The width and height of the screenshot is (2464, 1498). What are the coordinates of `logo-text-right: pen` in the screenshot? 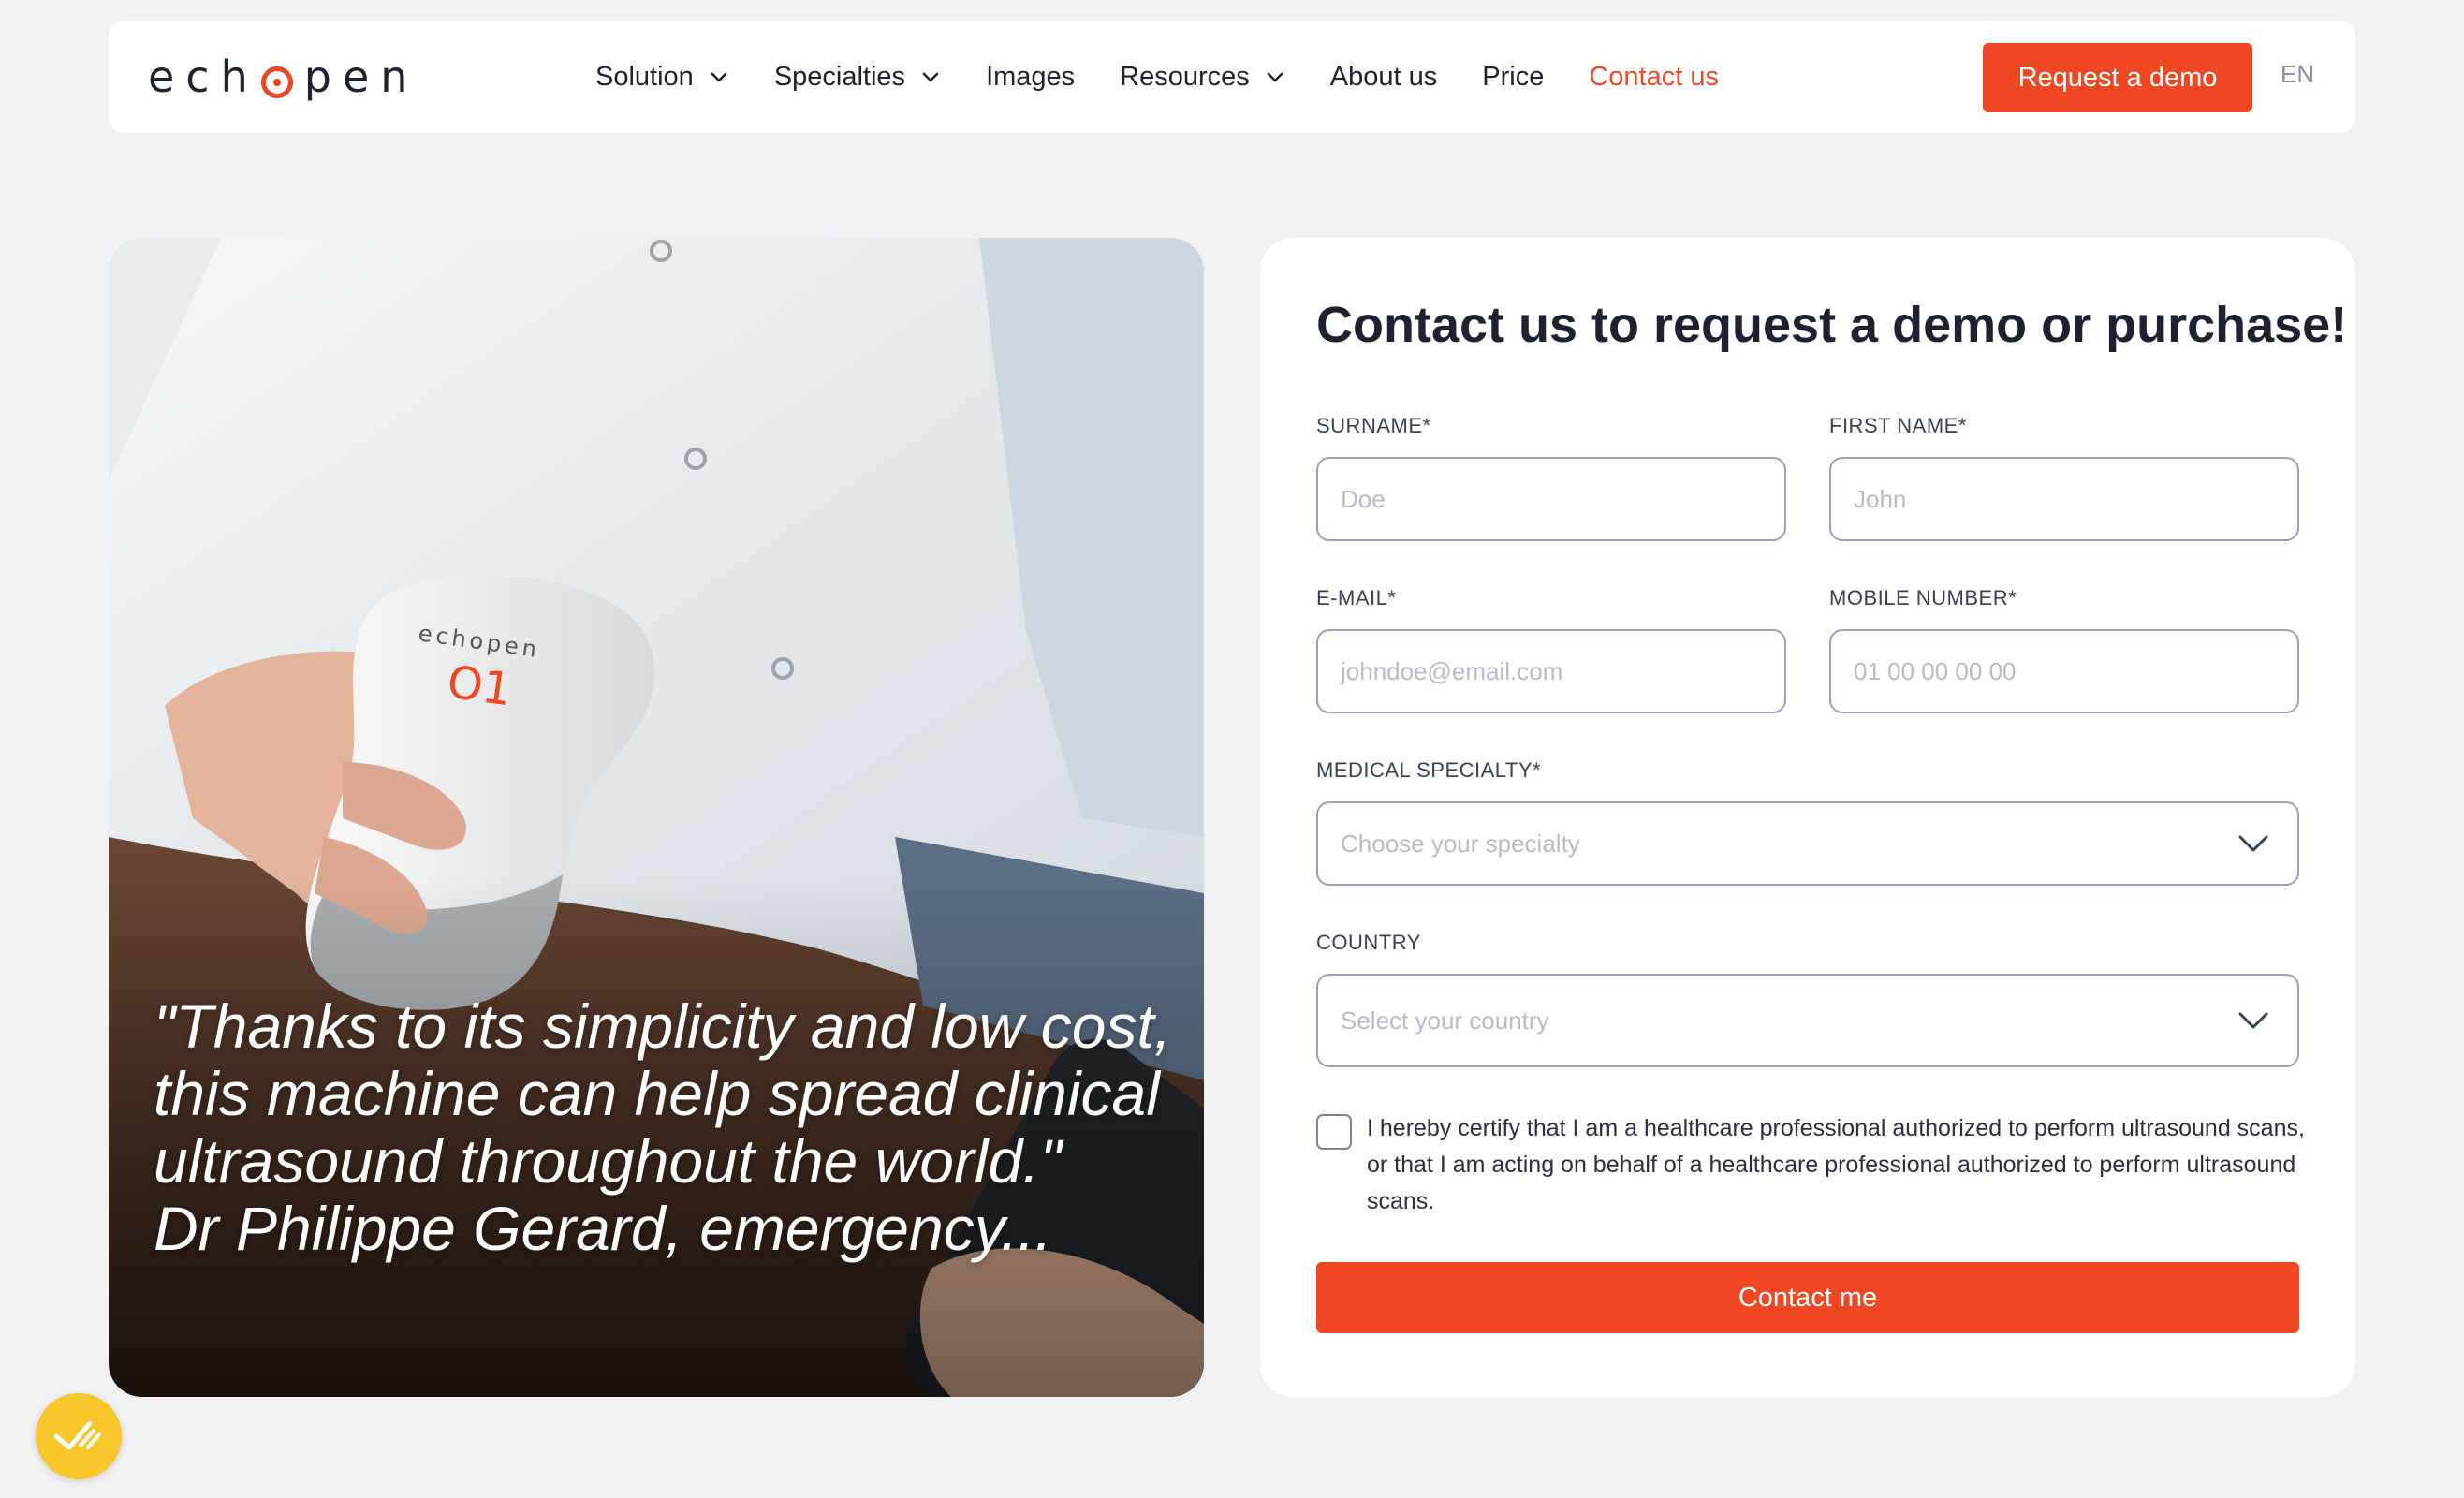 It's located at (361, 76).